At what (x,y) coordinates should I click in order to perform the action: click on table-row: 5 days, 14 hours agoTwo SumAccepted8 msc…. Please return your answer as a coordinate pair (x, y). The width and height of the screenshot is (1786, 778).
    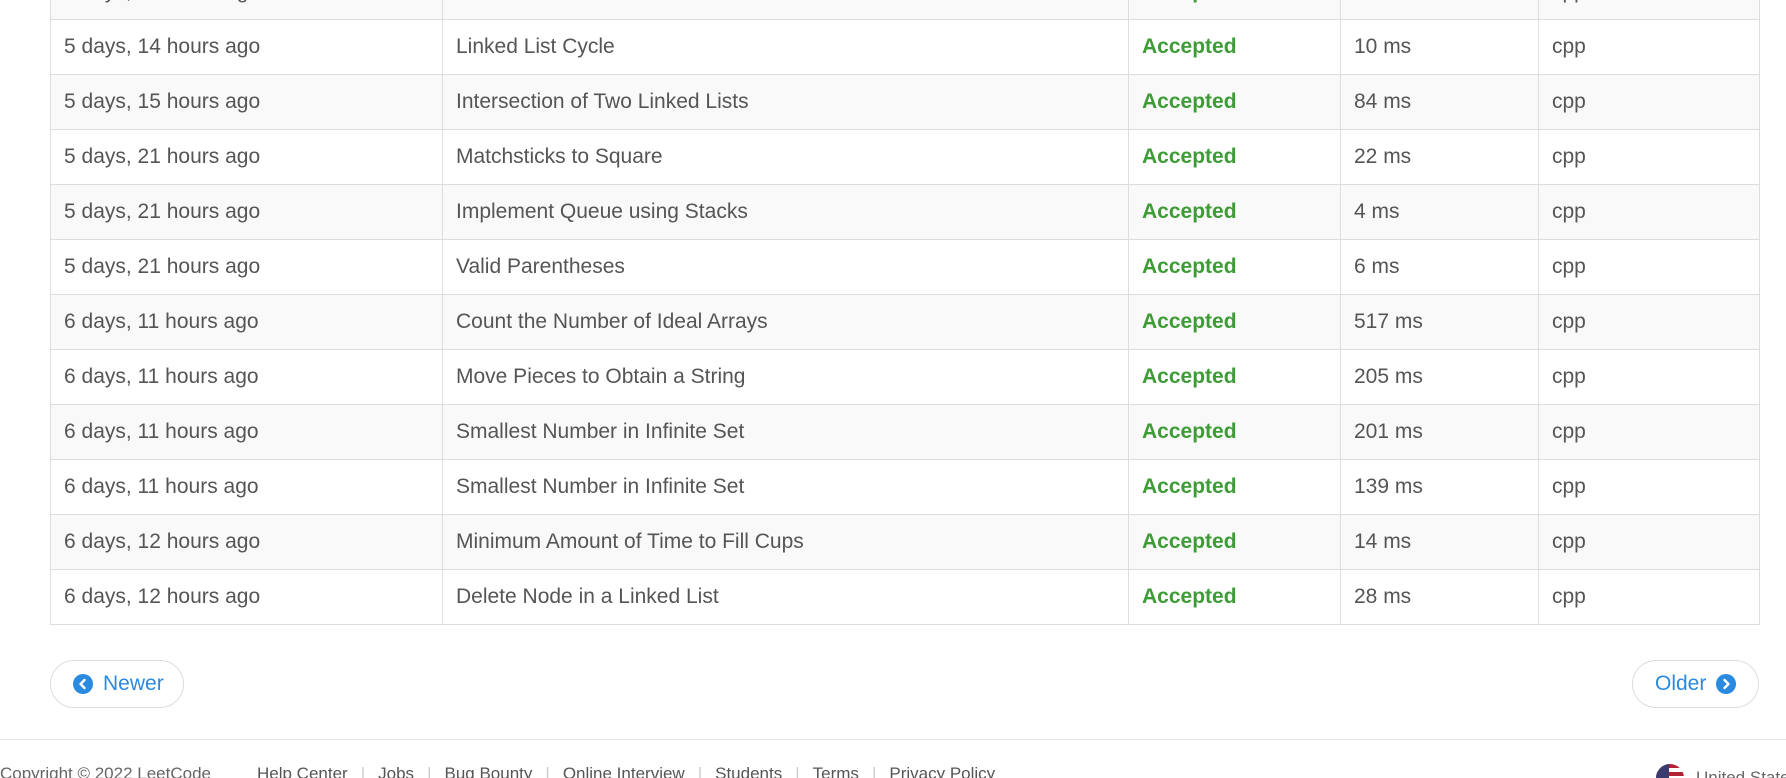
    Looking at the image, I should click on (905, 10).